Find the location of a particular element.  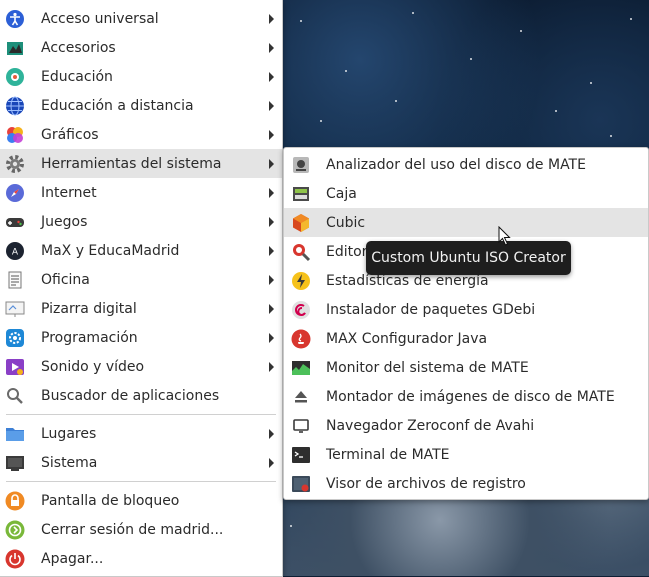

submenu-item-label: Visor de archivos de registro is located at coordinates (426, 483).